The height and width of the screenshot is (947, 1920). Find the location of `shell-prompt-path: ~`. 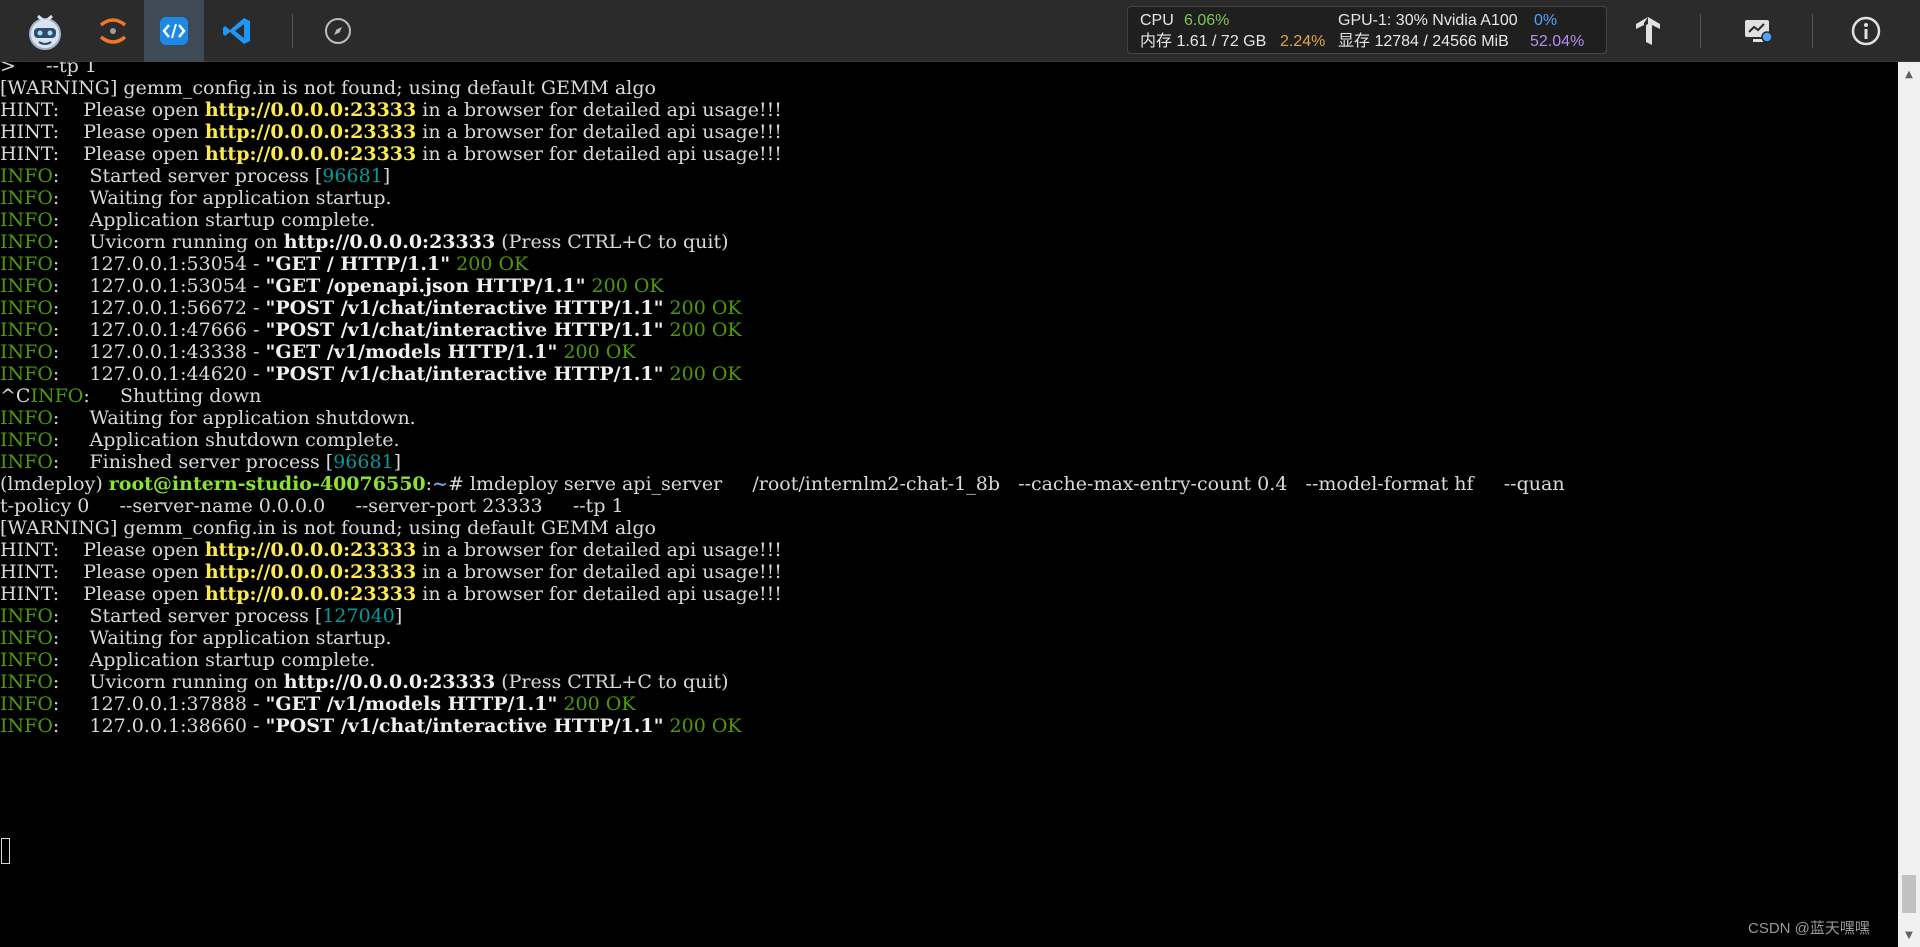

shell-prompt-path: ~ is located at coordinates (440, 484).